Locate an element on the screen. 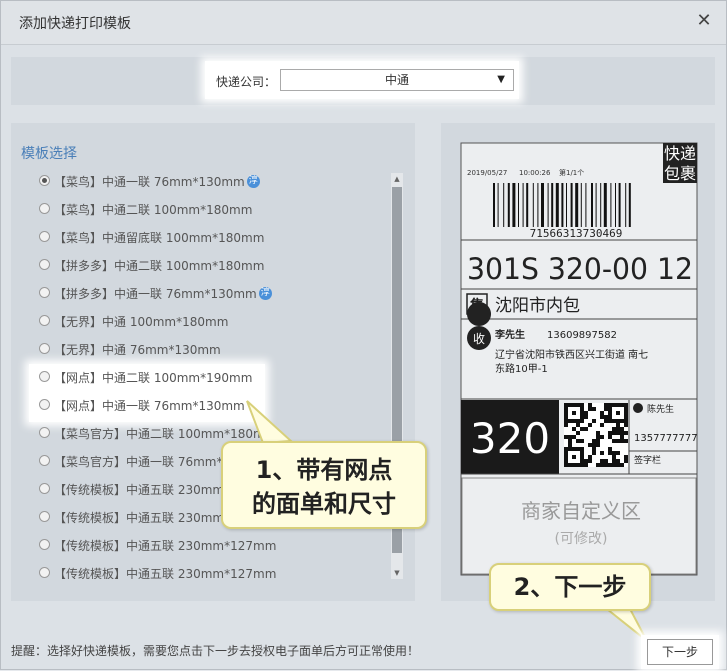  sender-name: 陈先生 is located at coordinates (660, 409).